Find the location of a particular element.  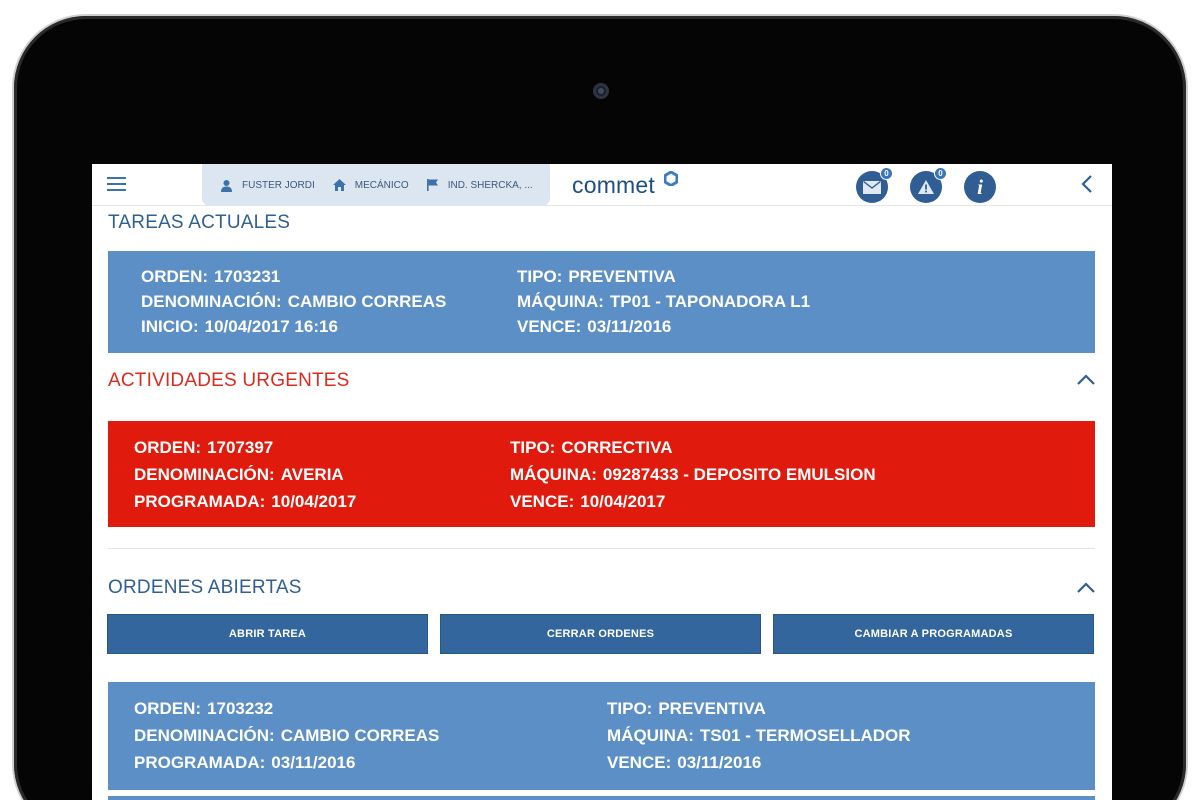

user-name: FUSTER JORDI is located at coordinates (278, 185).